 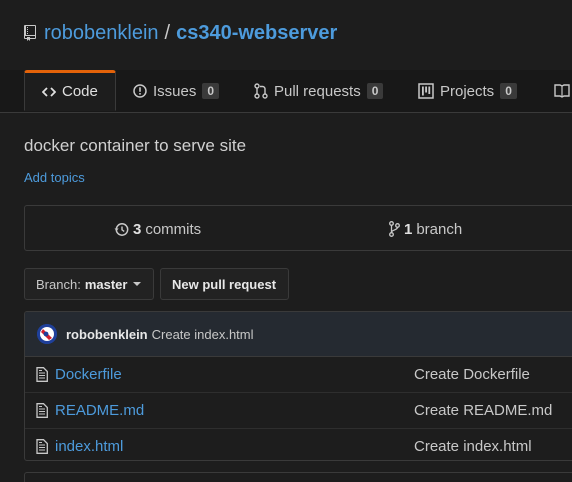 I want to click on readme-box, so click(x=298, y=477).